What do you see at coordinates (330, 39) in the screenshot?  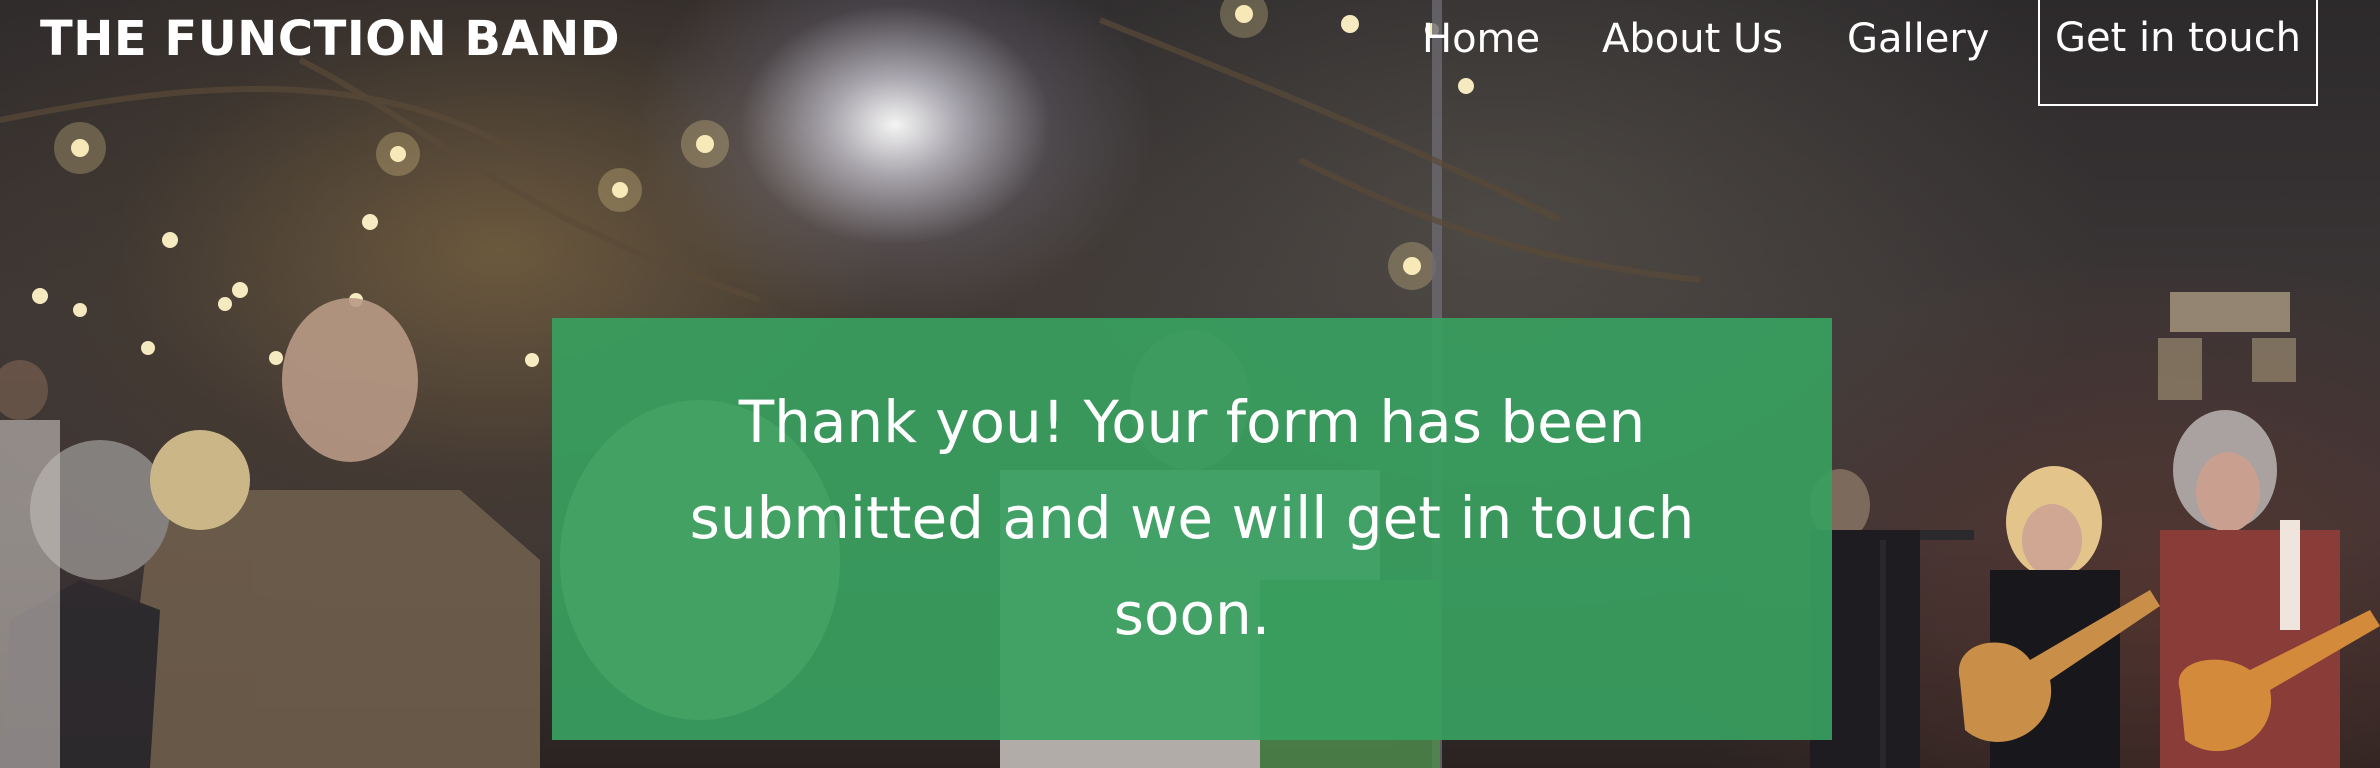 I see `site-logo-text: THE FUNCTION BAND` at bounding box center [330, 39].